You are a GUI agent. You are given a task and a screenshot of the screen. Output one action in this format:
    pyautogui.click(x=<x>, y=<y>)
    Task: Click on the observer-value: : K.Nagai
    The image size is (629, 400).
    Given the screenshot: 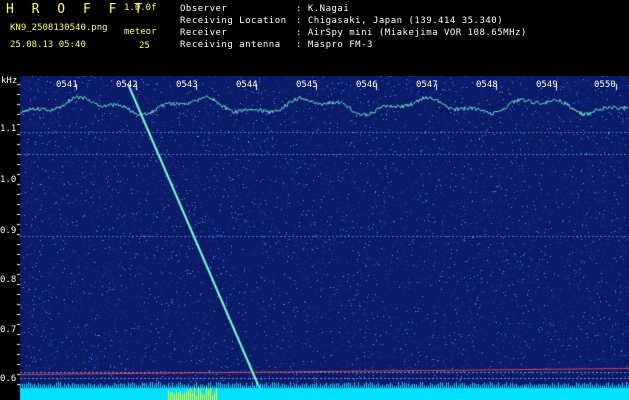 What is the action you would take?
    pyautogui.click(x=323, y=9)
    